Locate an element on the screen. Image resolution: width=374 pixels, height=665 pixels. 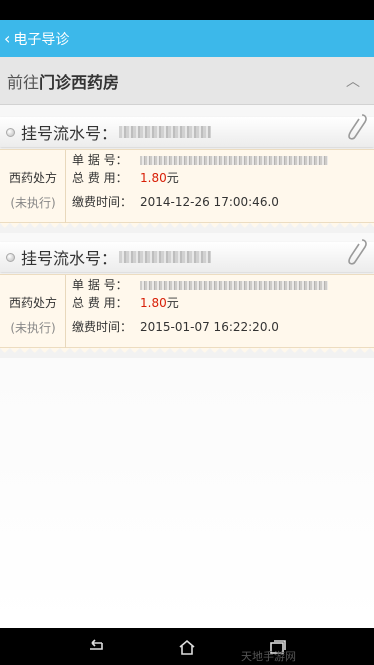
pay-time-value: 2015-01-07 16:22:20.0 is located at coordinates (209, 327).